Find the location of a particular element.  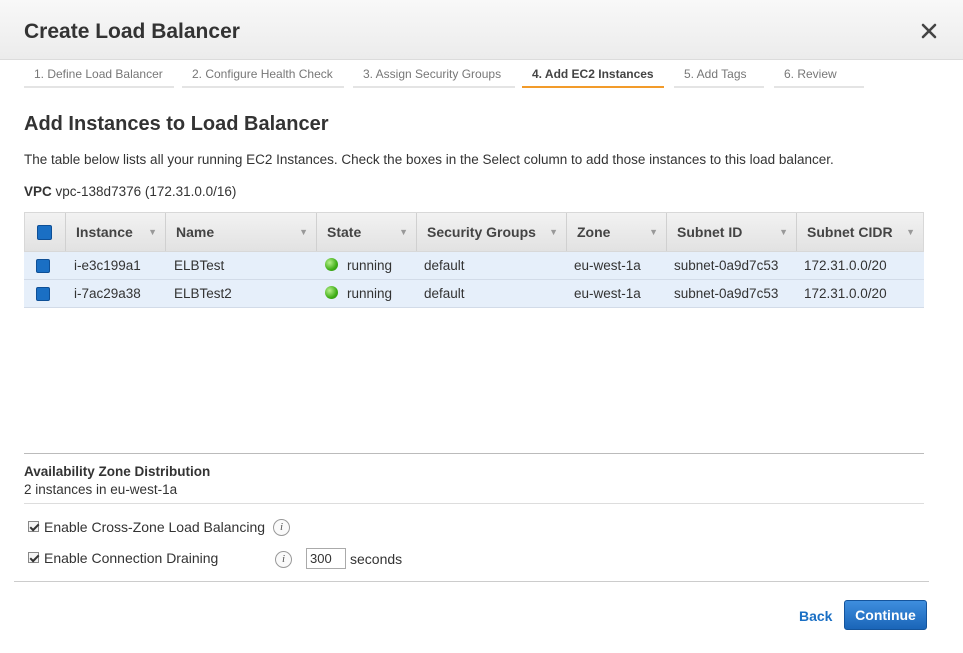

continue-button: Continue is located at coordinates (885, 615).